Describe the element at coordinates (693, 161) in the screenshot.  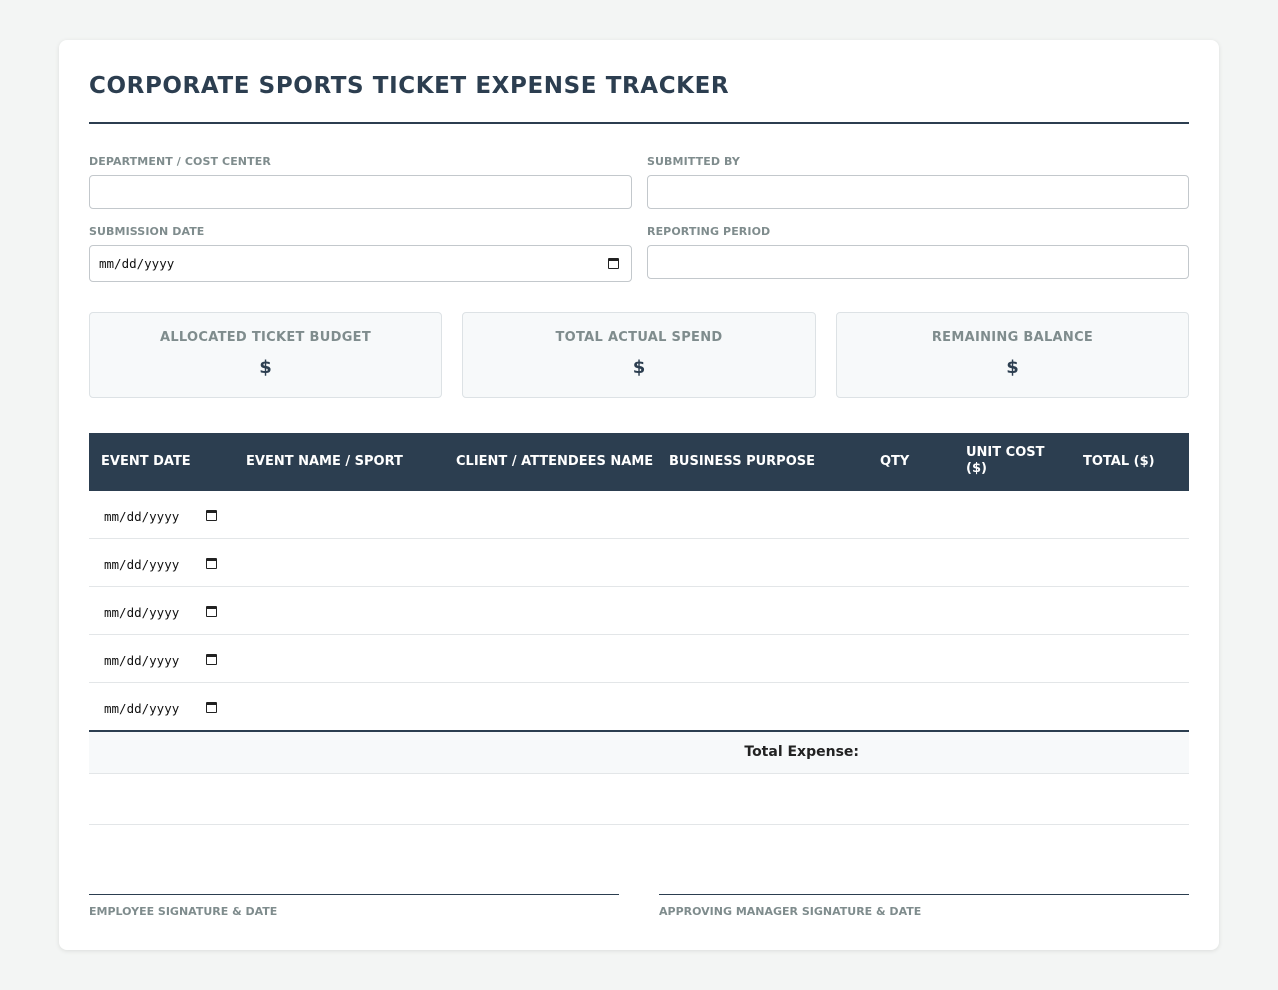
I see `submitted-by-label: SUBMITTED BY` at that location.